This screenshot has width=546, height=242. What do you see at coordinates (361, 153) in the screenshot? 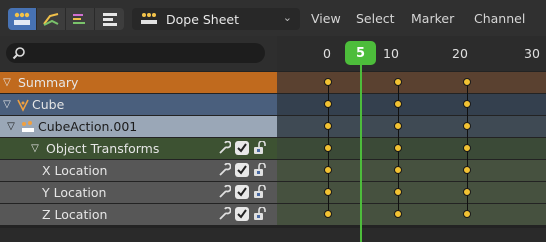
I see `playhead-line` at bounding box center [361, 153].